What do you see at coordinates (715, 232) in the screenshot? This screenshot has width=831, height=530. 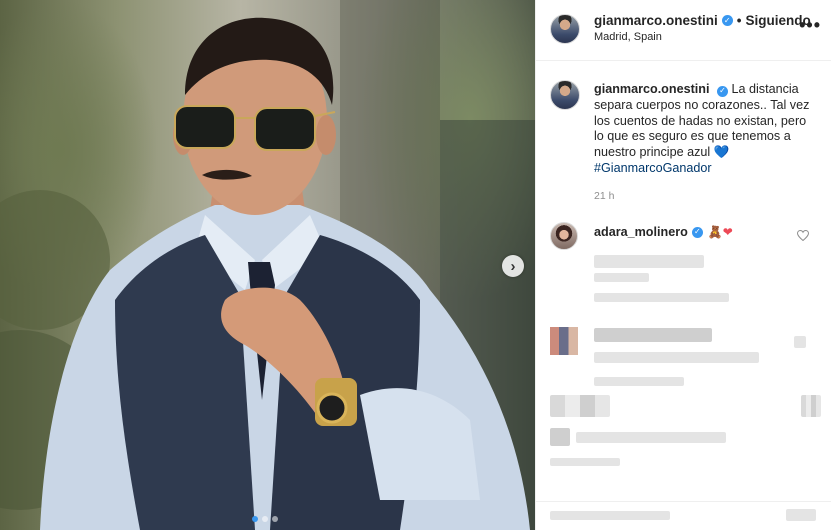 I see `teddy-bear-emoji: 🧸` at bounding box center [715, 232].